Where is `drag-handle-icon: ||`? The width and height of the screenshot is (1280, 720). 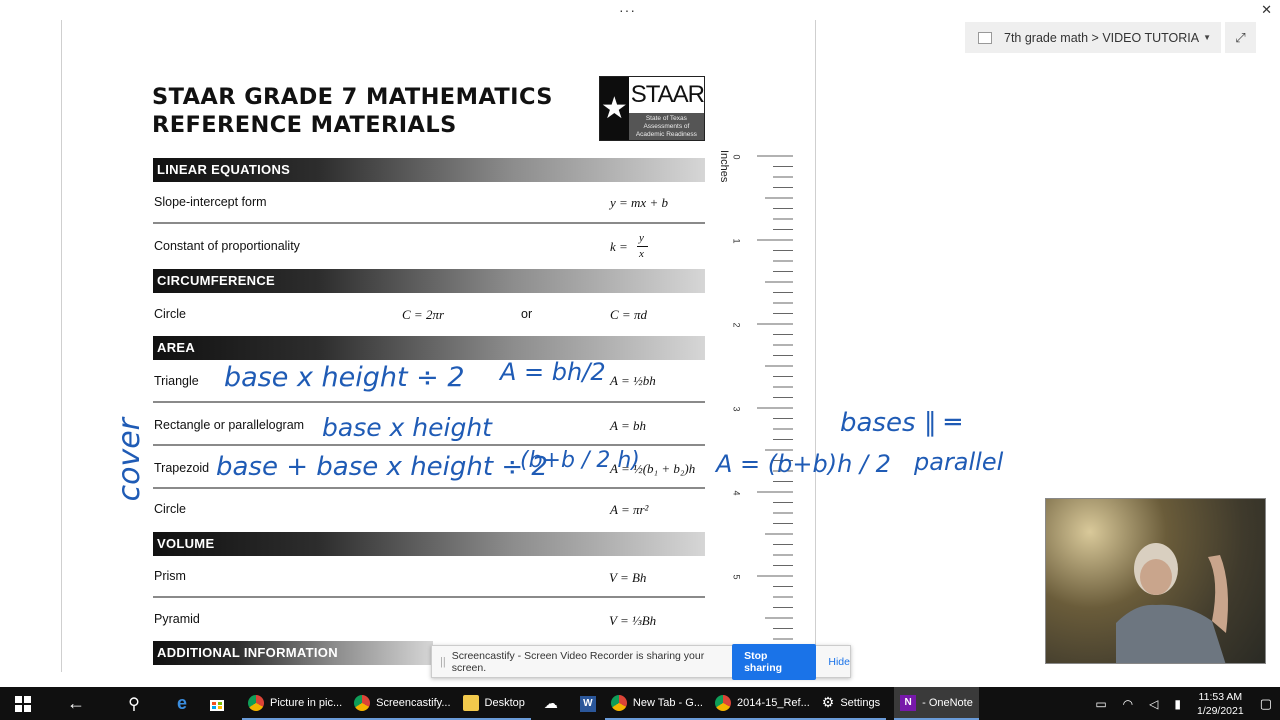
drag-handle-icon: || is located at coordinates (443, 662).